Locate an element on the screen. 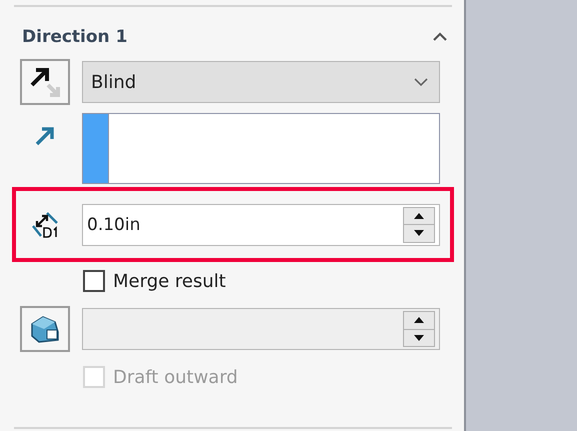 Image resolution: width=577 pixels, height=431 pixels. checkbox-label: Draft outward is located at coordinates (175, 377).